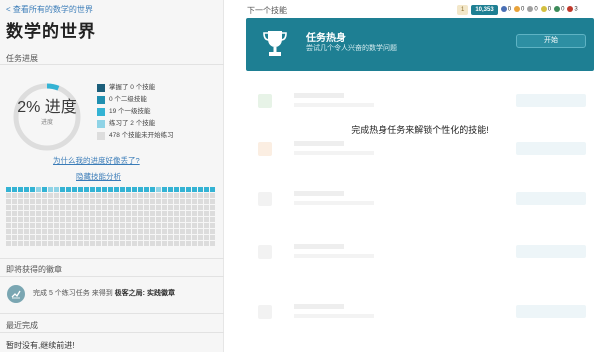 Image resolution: width=600 pixels, height=352 pixels. What do you see at coordinates (104, 293) in the screenshot?
I see `badge-description: 完成 5 个练习任务 来得到 极客之局: 实践徽章` at bounding box center [104, 293].